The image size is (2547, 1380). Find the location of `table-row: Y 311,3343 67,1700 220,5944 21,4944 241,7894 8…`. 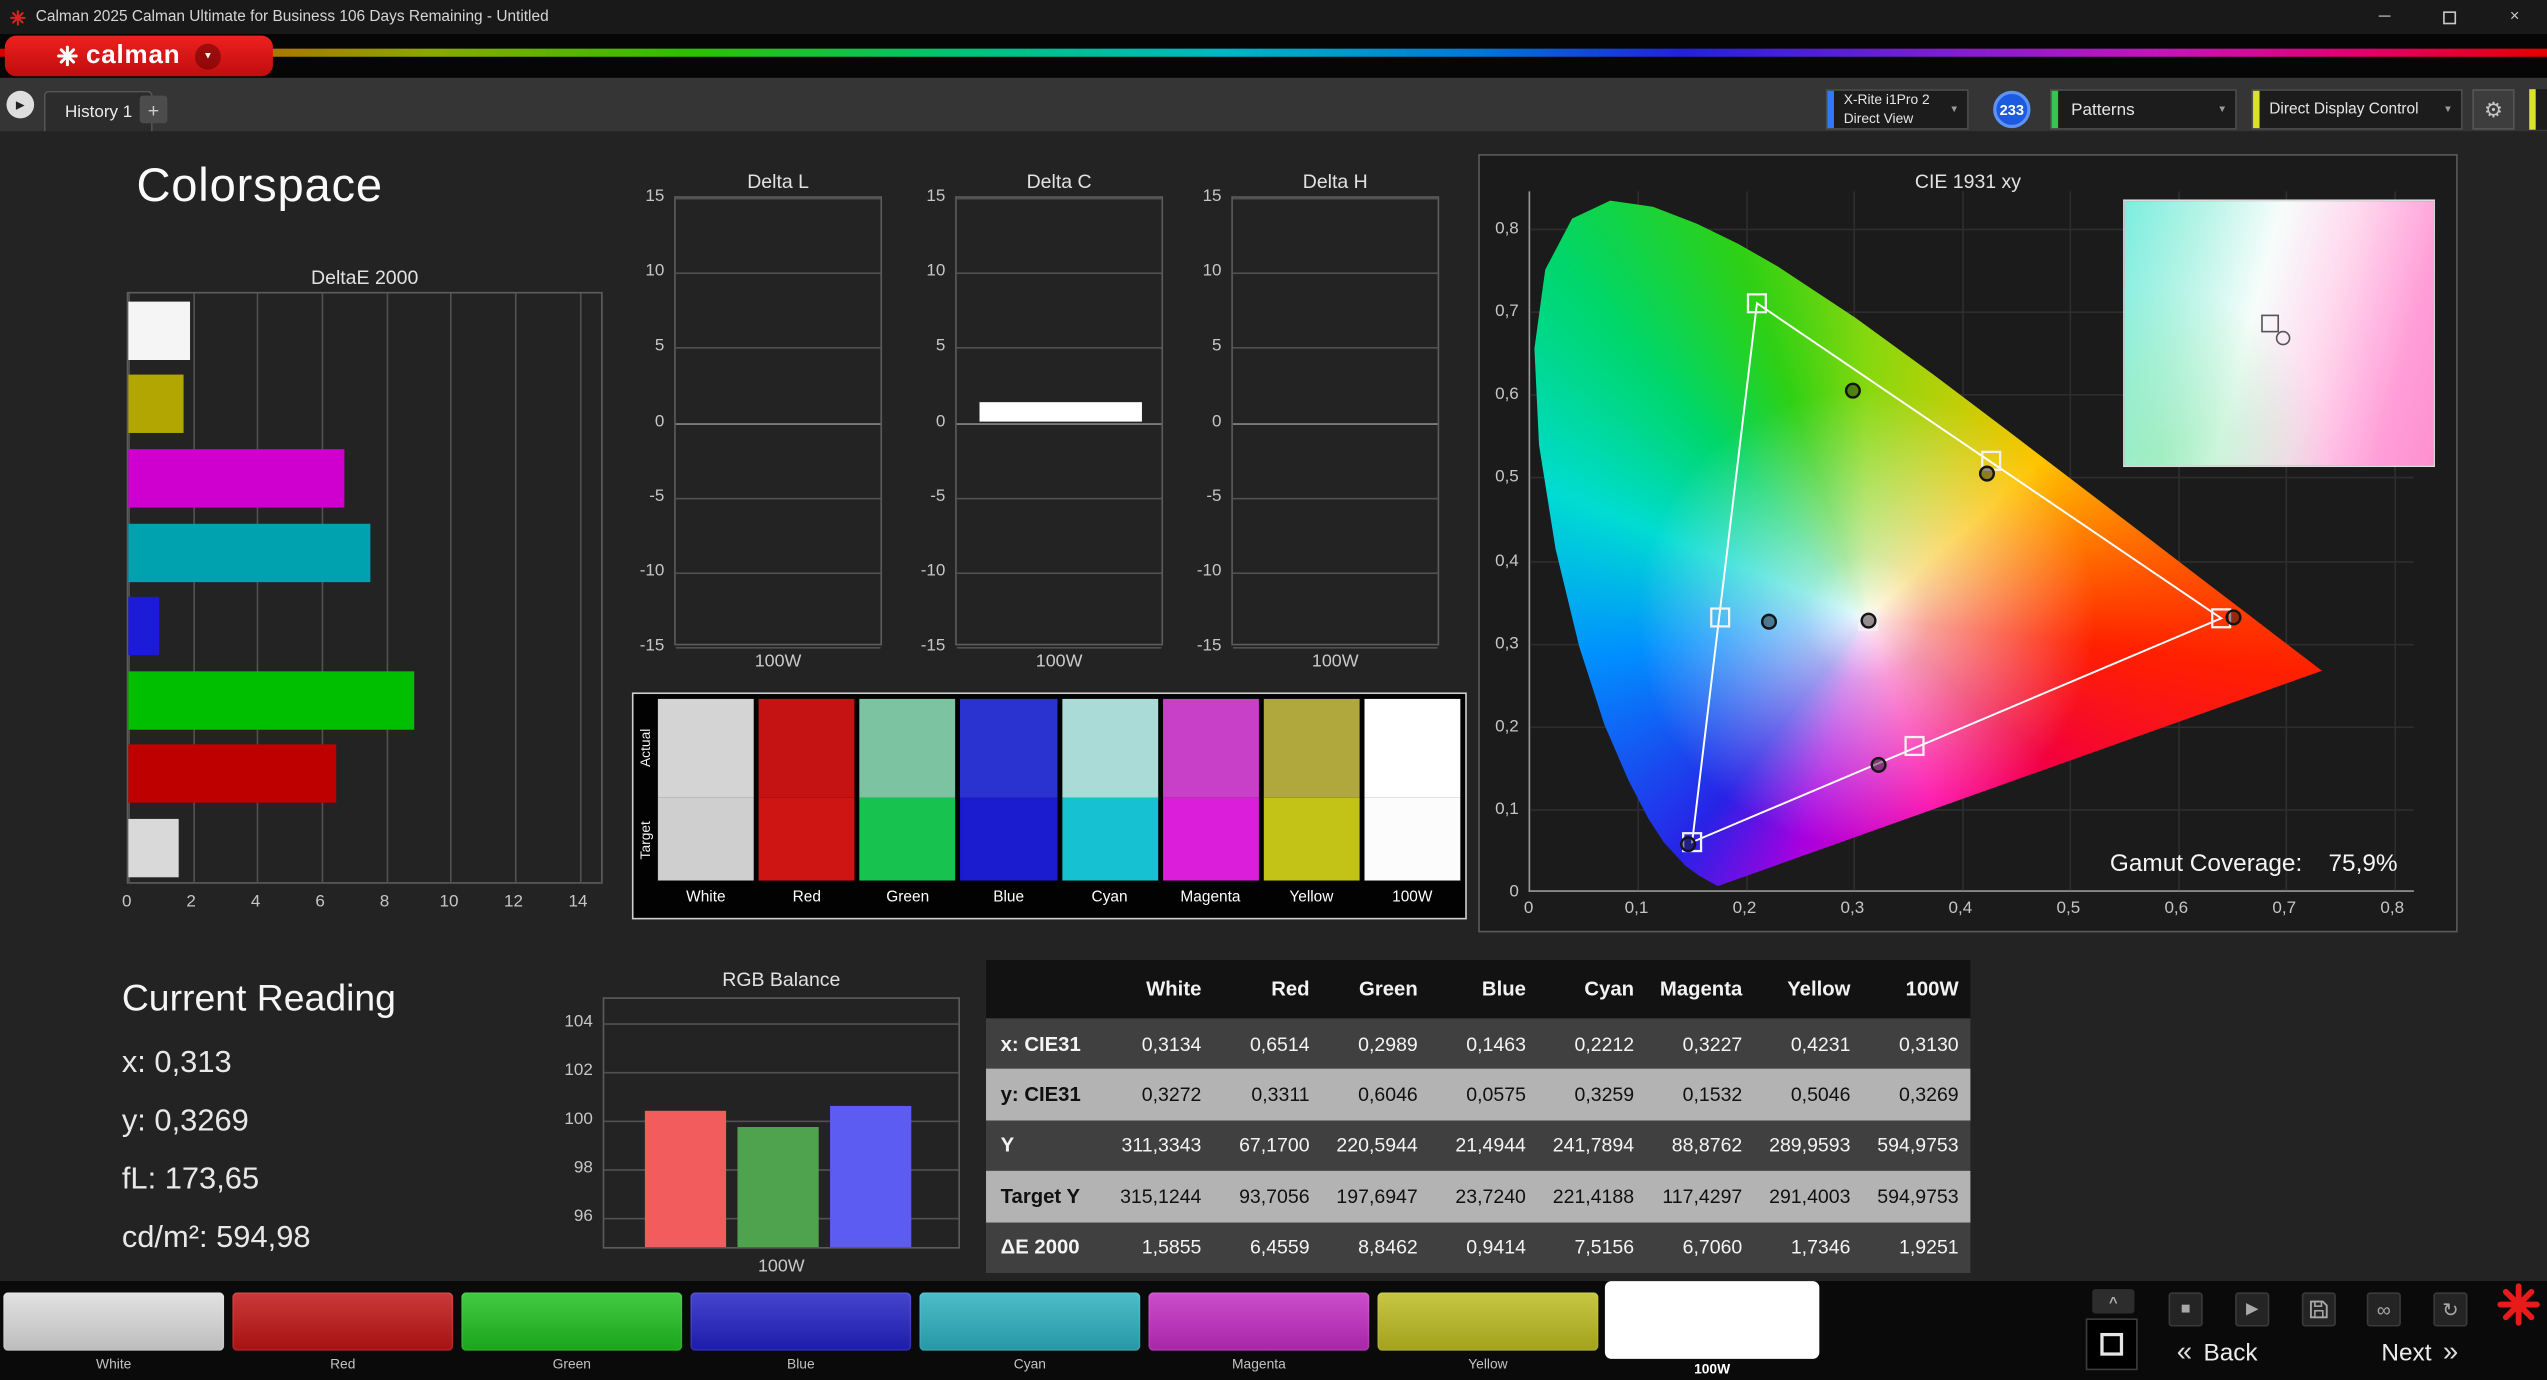

table-row: Y 311,3343 67,1700 220,5944 21,4944 241,7894 8… is located at coordinates (1478, 1146).